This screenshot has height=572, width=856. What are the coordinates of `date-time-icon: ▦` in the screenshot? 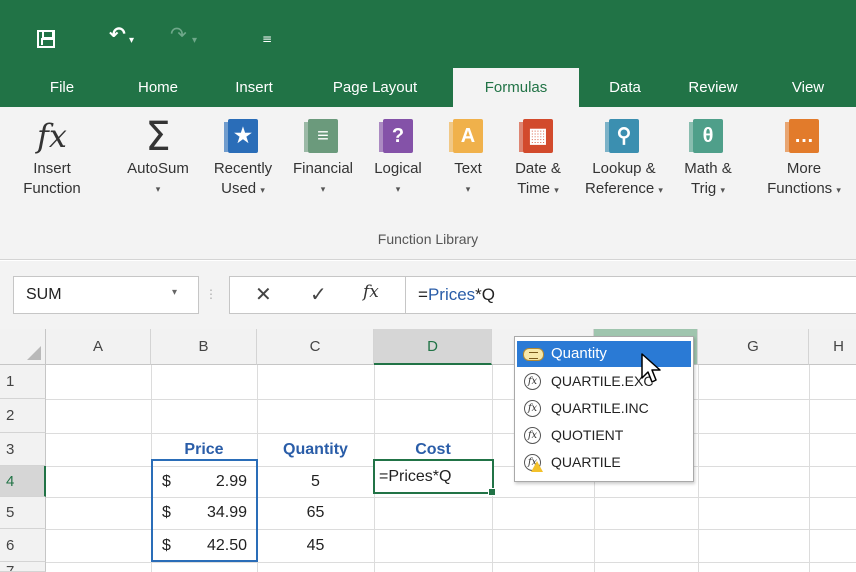 It's located at (536, 136).